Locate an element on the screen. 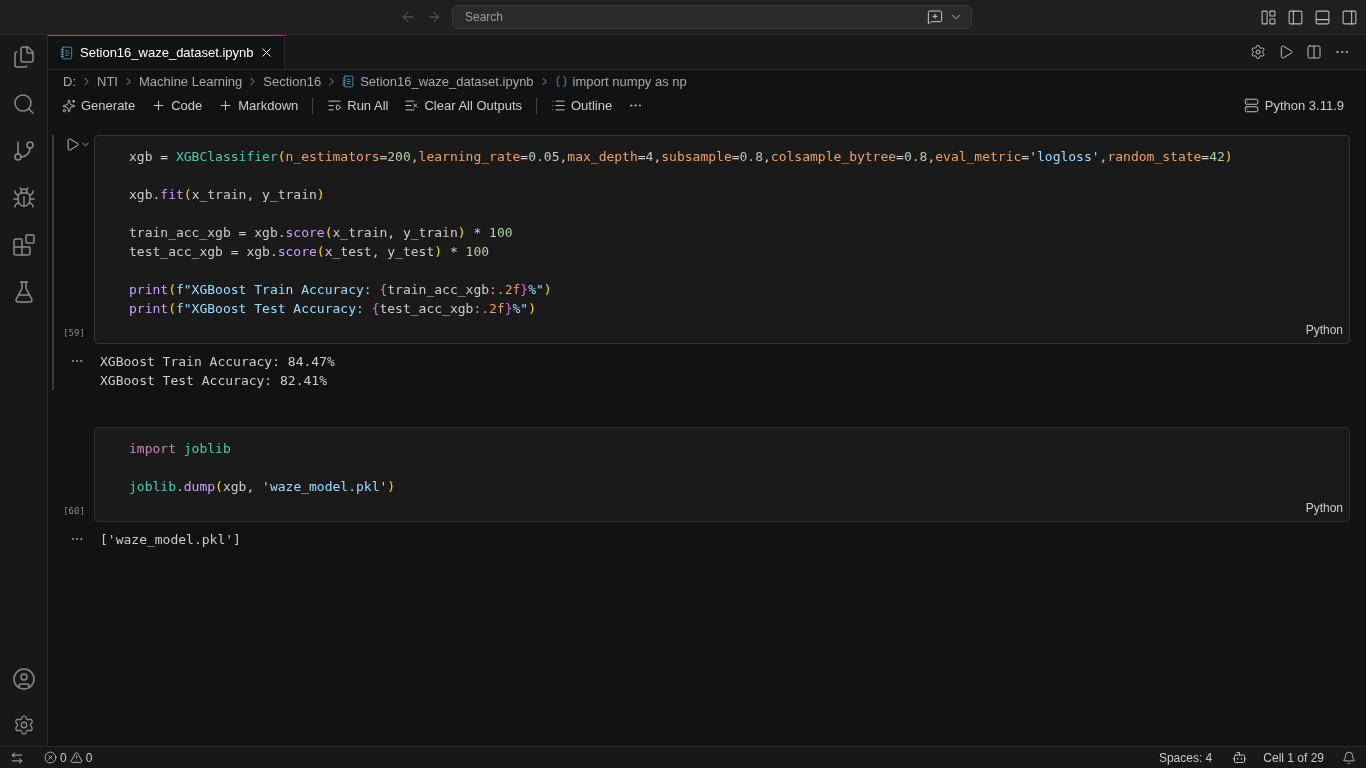  left-panel-icon is located at coordinates (1295, 17).